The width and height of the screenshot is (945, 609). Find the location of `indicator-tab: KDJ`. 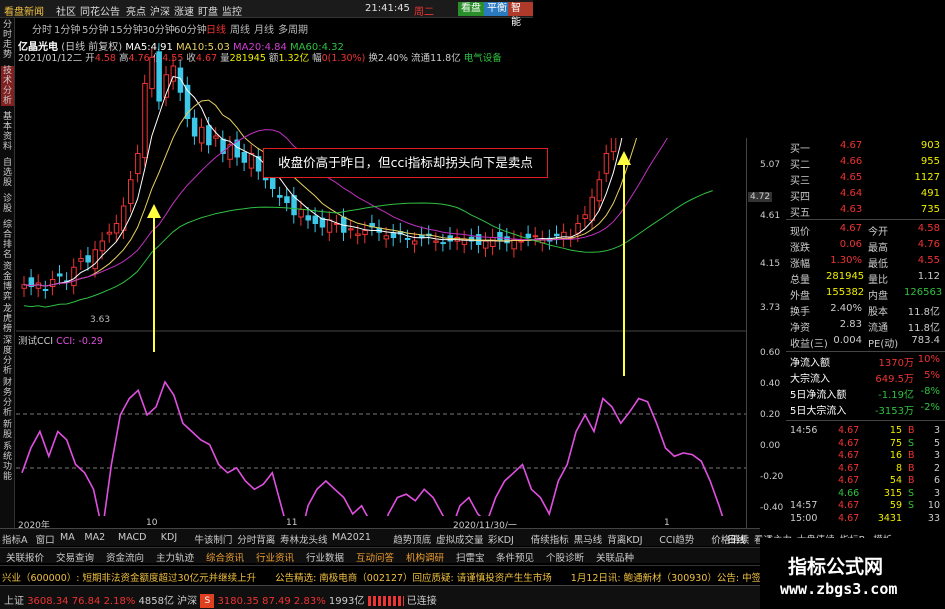

indicator-tab: KDJ is located at coordinates (169, 537).